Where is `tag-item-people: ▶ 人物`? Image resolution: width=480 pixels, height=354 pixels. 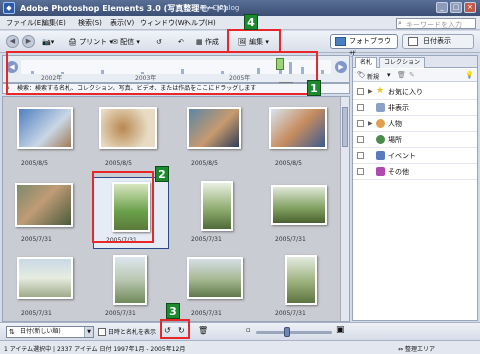
tag-item-people: ▶ 人物 is located at coordinates (415, 124).